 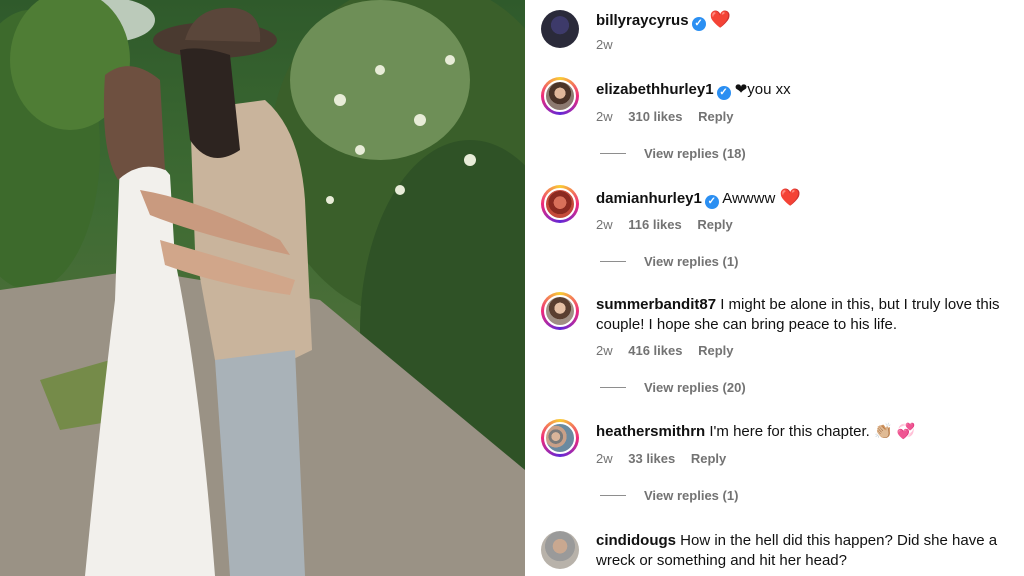 I want to click on comment-body: I'm here for this chapter., so click(x=789, y=431).